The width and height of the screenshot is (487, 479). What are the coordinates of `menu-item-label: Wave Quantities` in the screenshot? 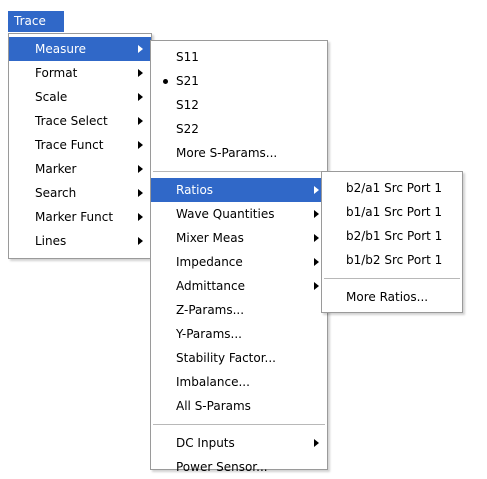 It's located at (225, 214).